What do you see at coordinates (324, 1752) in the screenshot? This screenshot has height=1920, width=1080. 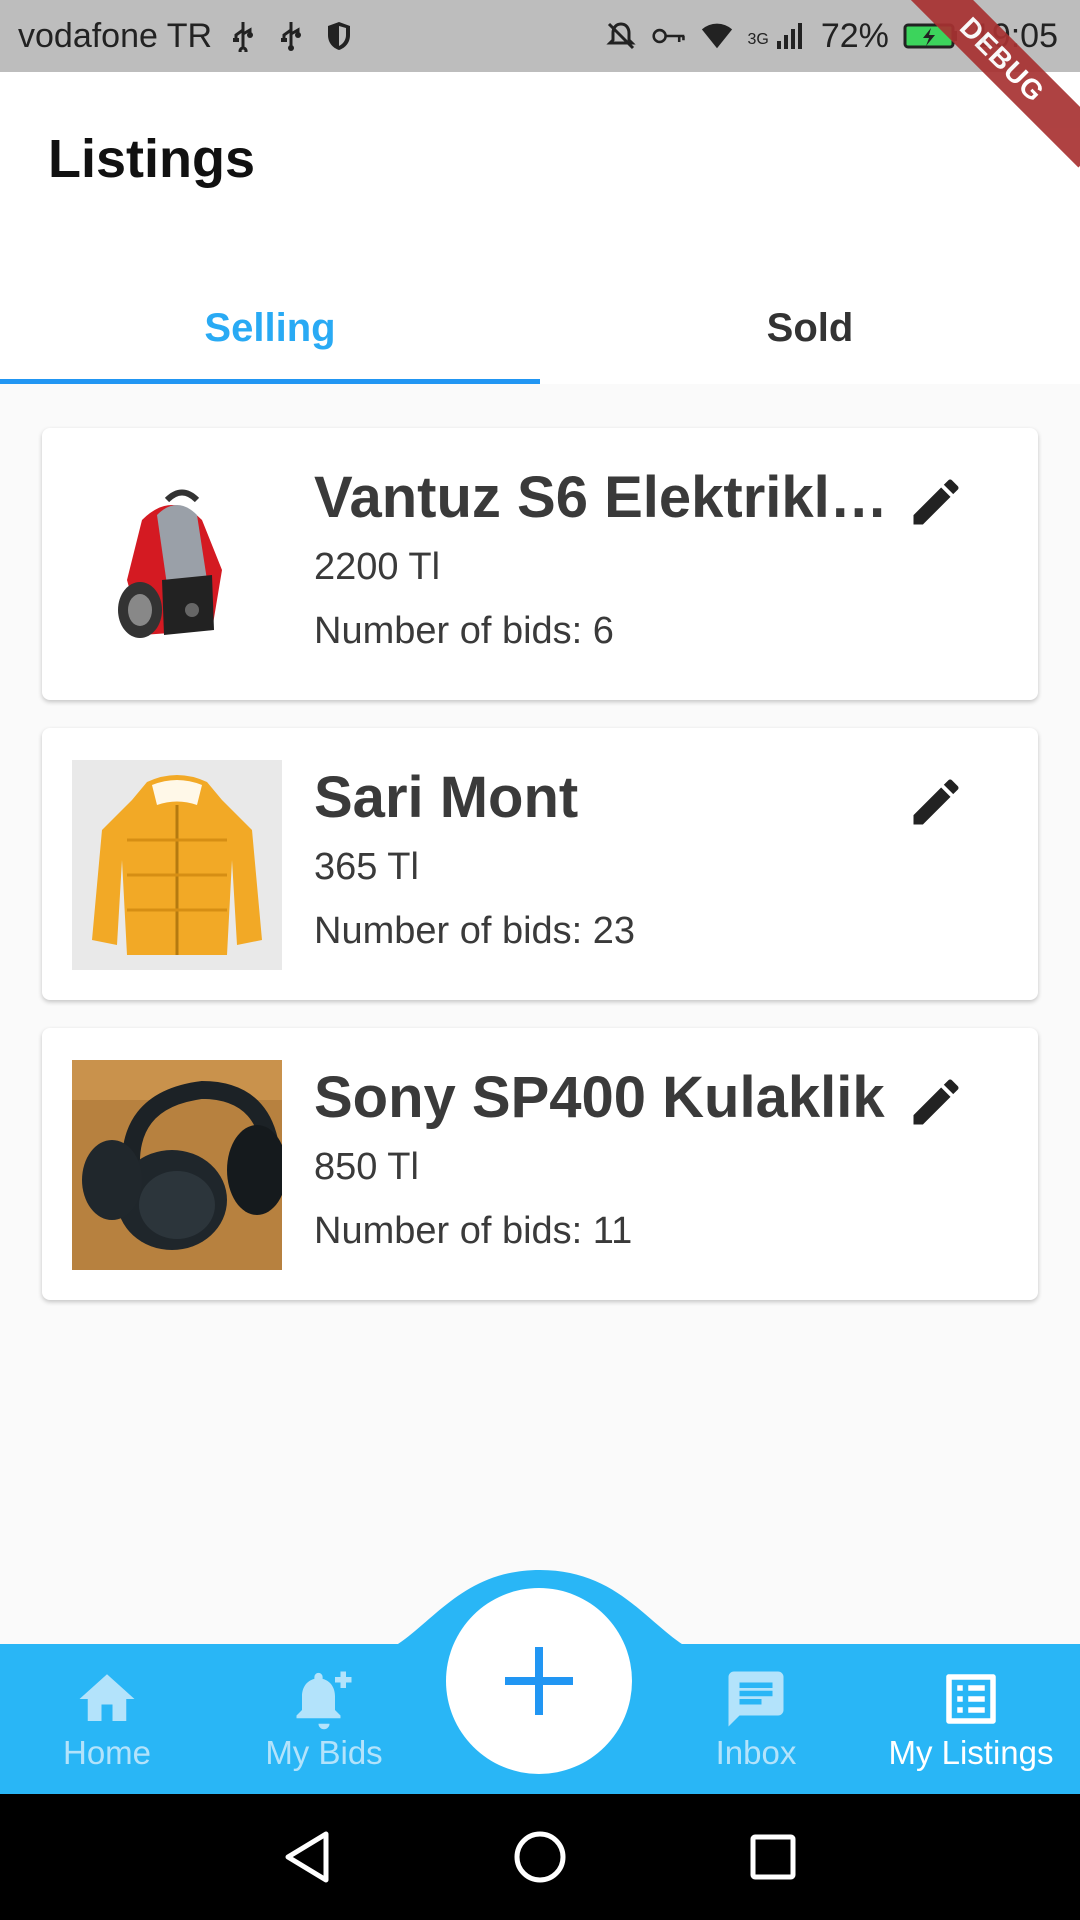 I see `nav-my-bids-label: My Bids` at bounding box center [324, 1752].